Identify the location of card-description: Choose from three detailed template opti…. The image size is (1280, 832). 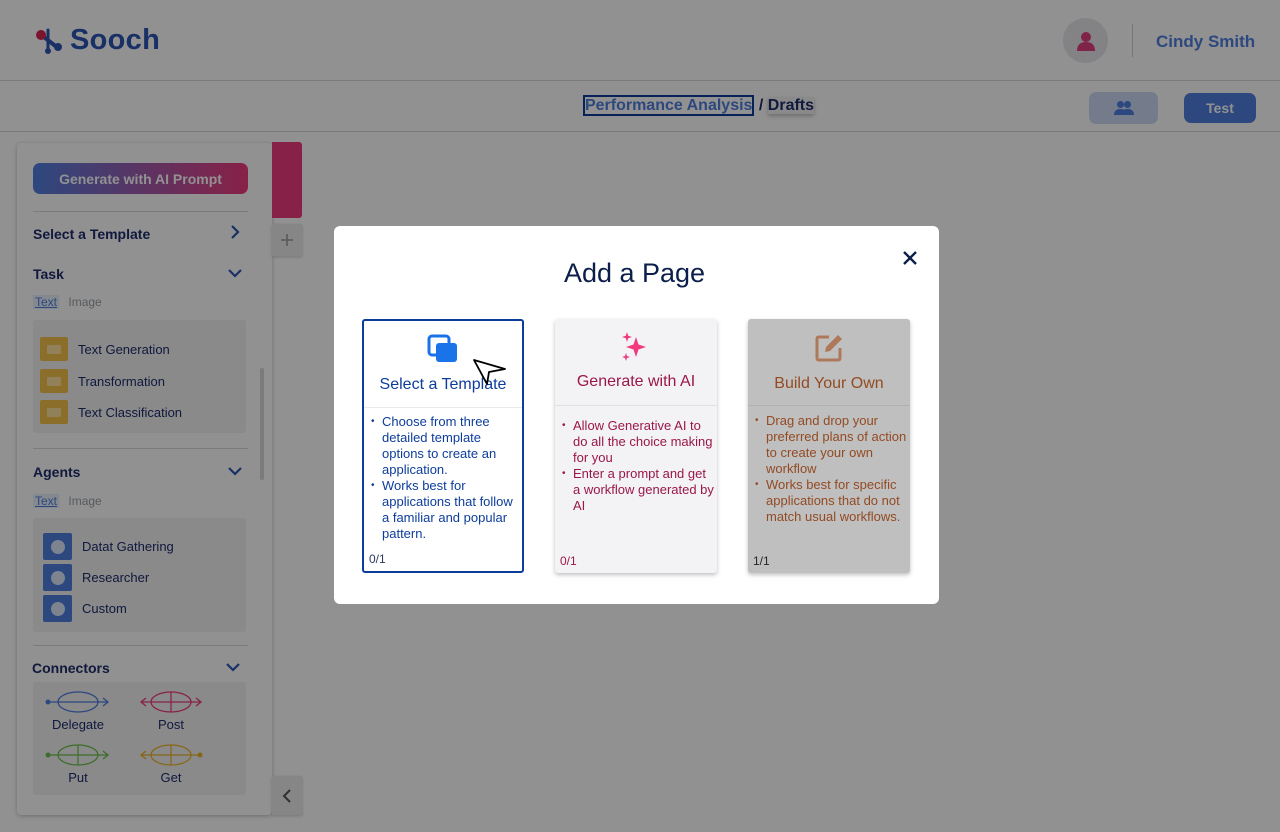
(442, 478).